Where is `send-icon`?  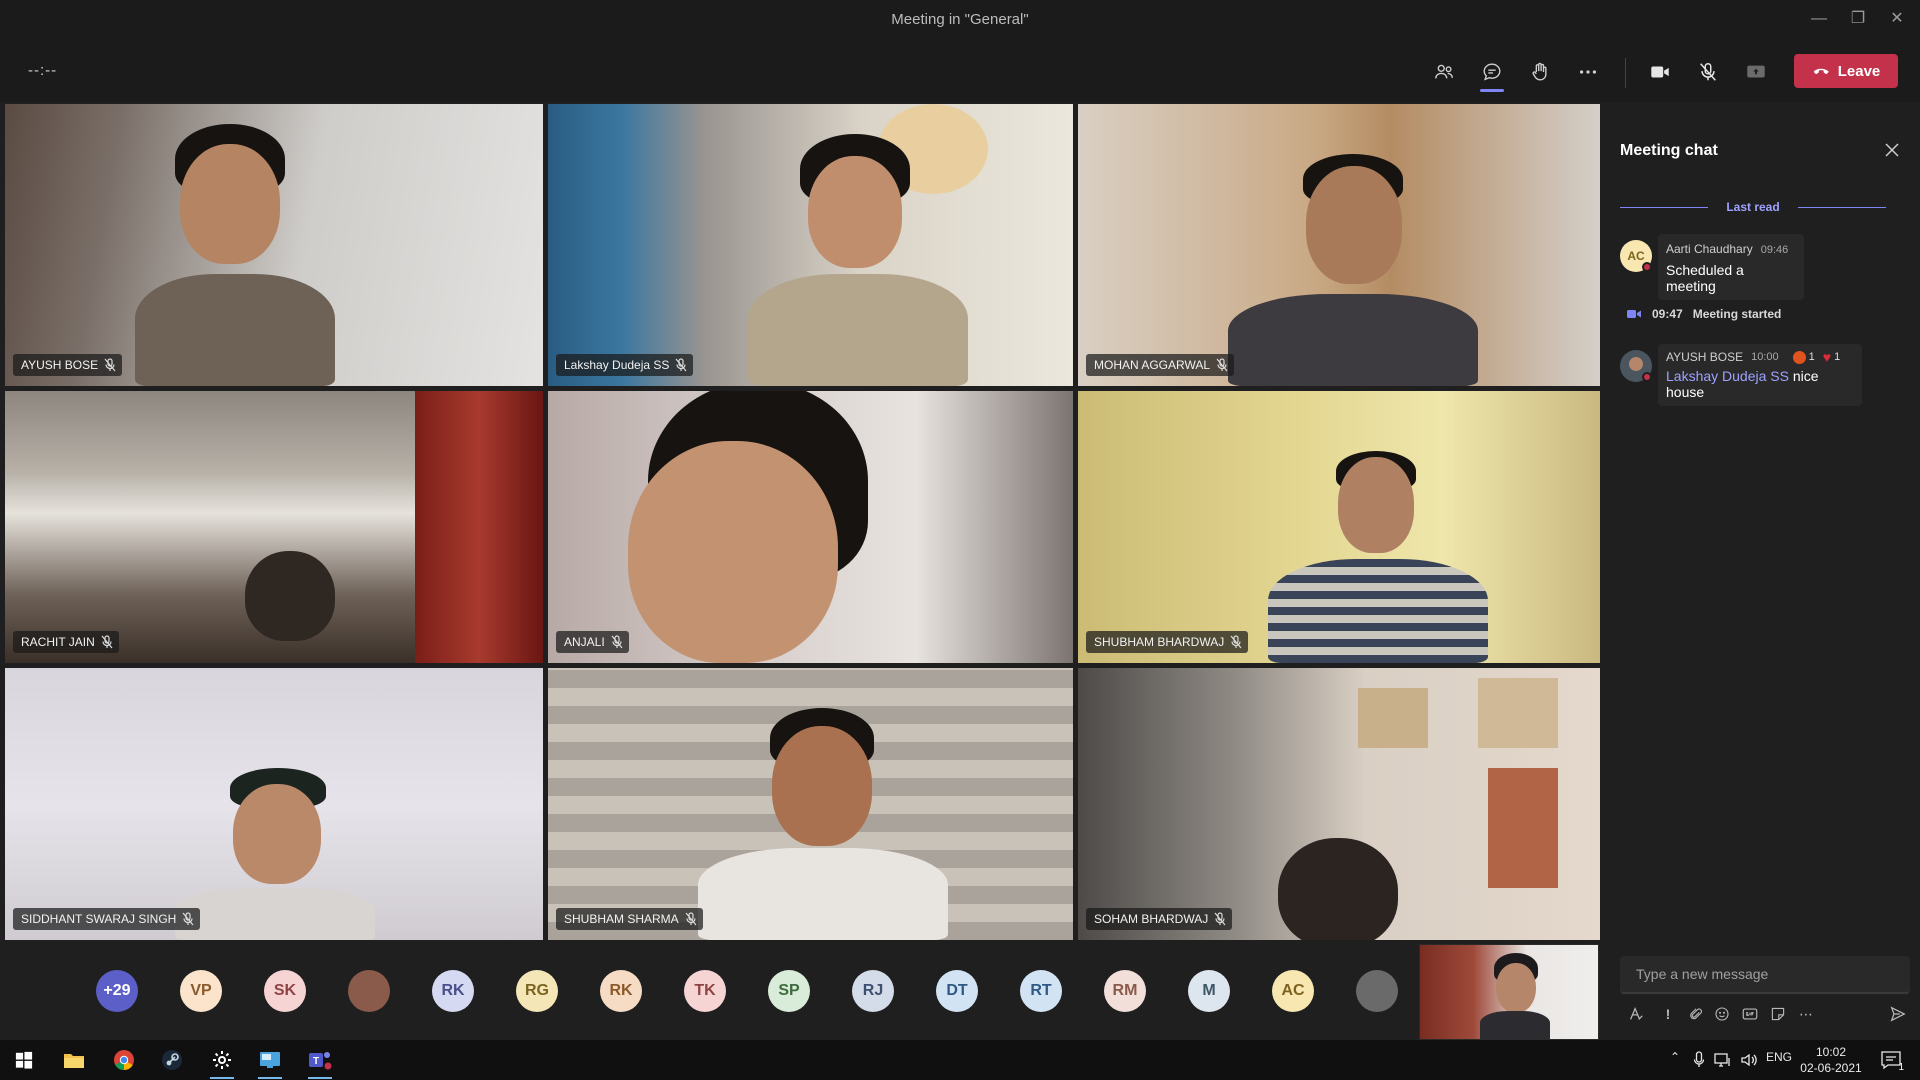
send-icon is located at coordinates (1898, 1014).